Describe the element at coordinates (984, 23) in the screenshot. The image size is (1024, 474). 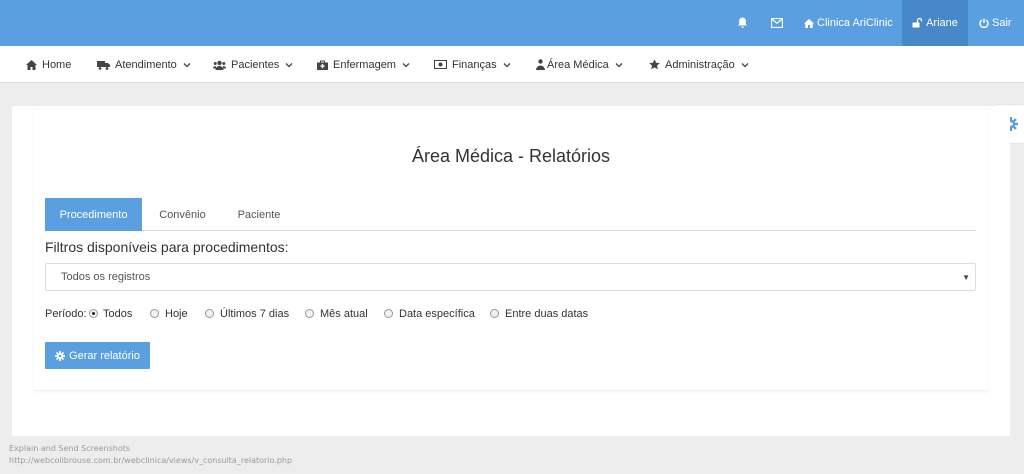
I see `power-icon` at that location.